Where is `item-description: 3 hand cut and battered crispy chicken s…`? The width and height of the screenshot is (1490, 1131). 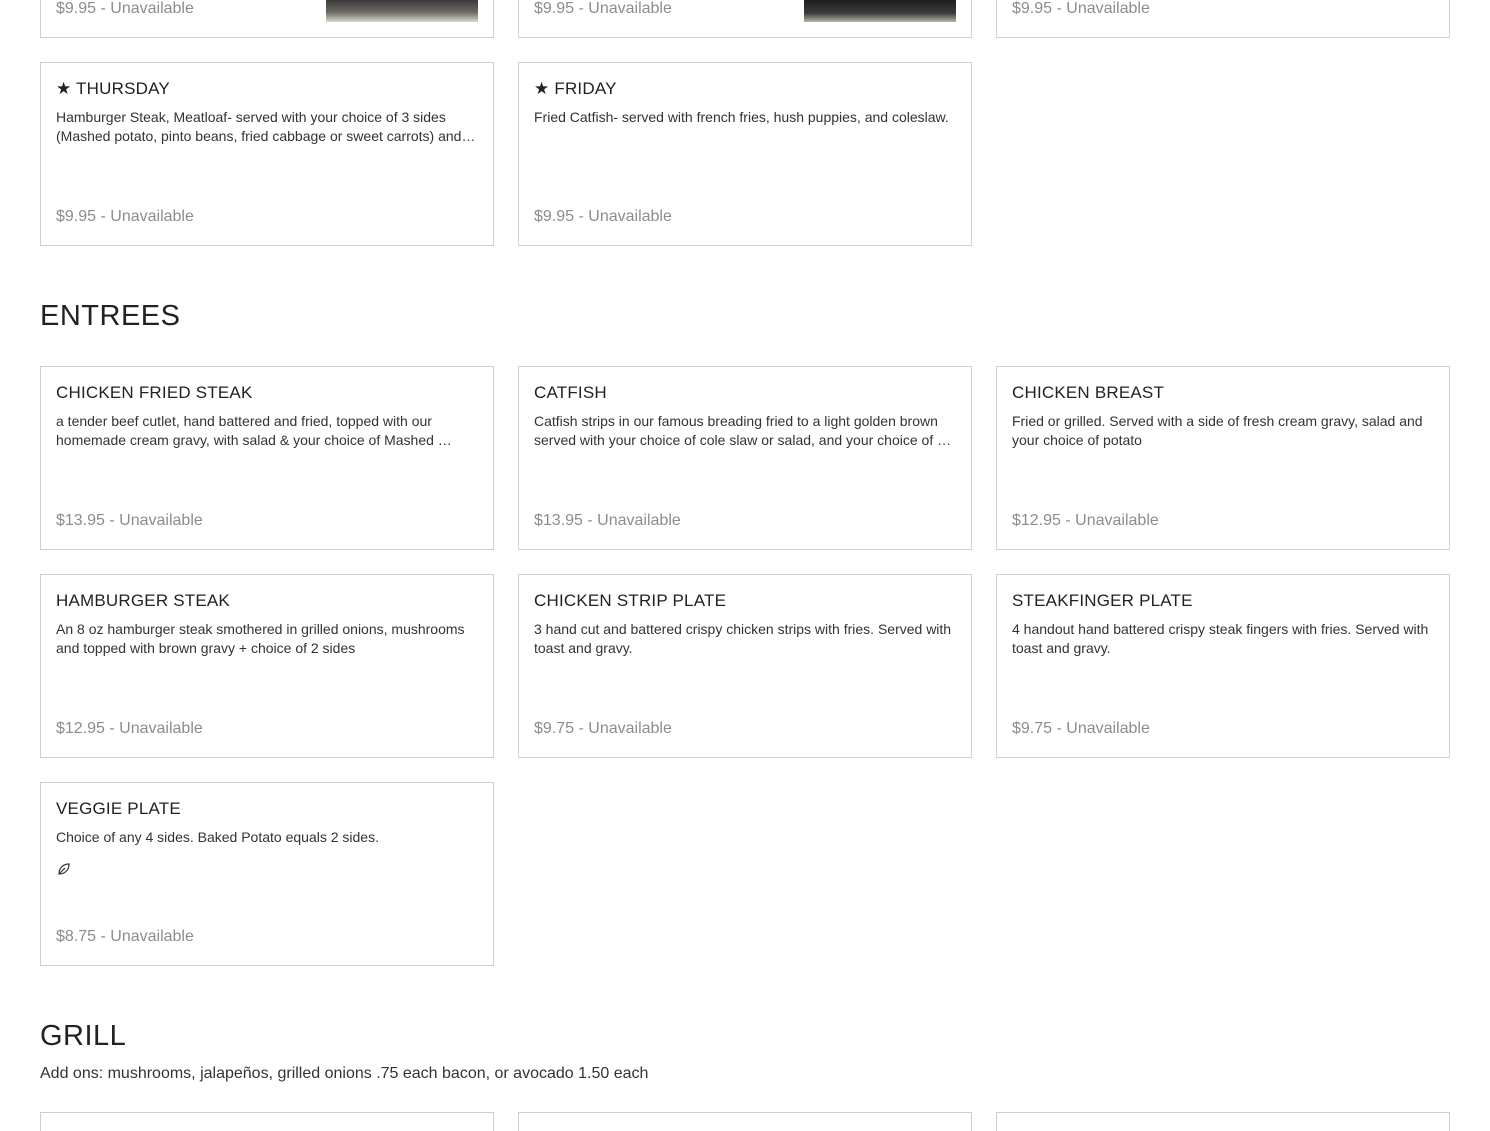
item-description: 3 hand cut and battered crispy chicken s… is located at coordinates (743, 638).